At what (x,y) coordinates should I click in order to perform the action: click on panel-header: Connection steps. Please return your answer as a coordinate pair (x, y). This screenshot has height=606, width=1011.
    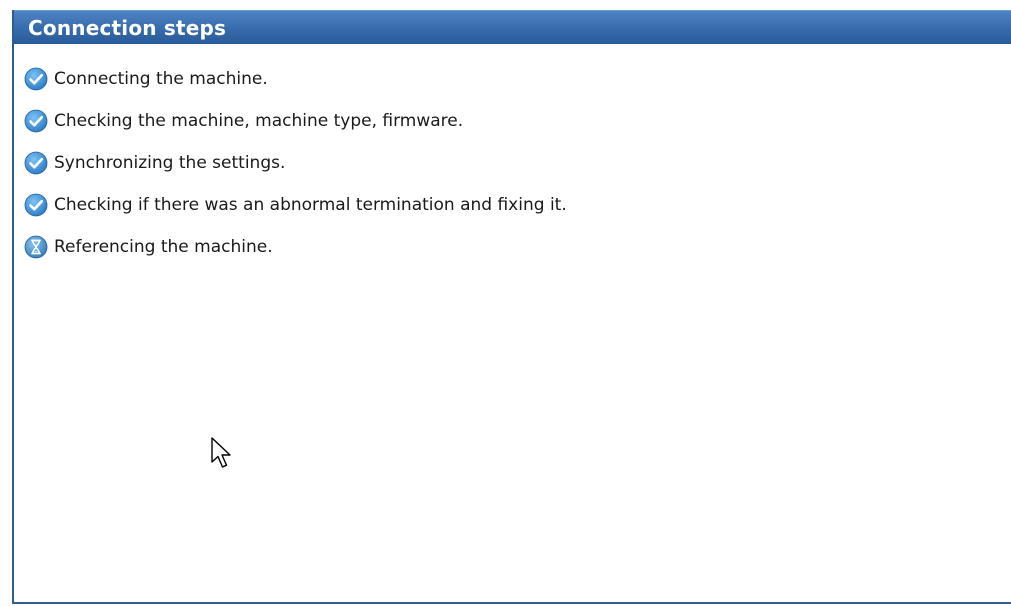
    Looking at the image, I should click on (512, 27).